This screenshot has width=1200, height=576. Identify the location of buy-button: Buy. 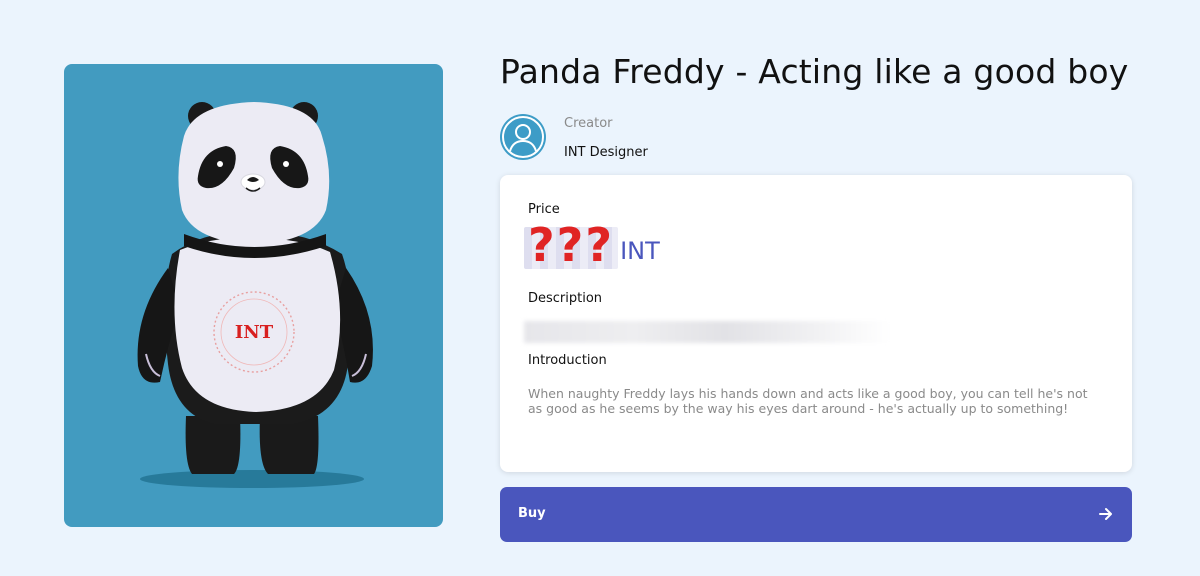
(816, 514).